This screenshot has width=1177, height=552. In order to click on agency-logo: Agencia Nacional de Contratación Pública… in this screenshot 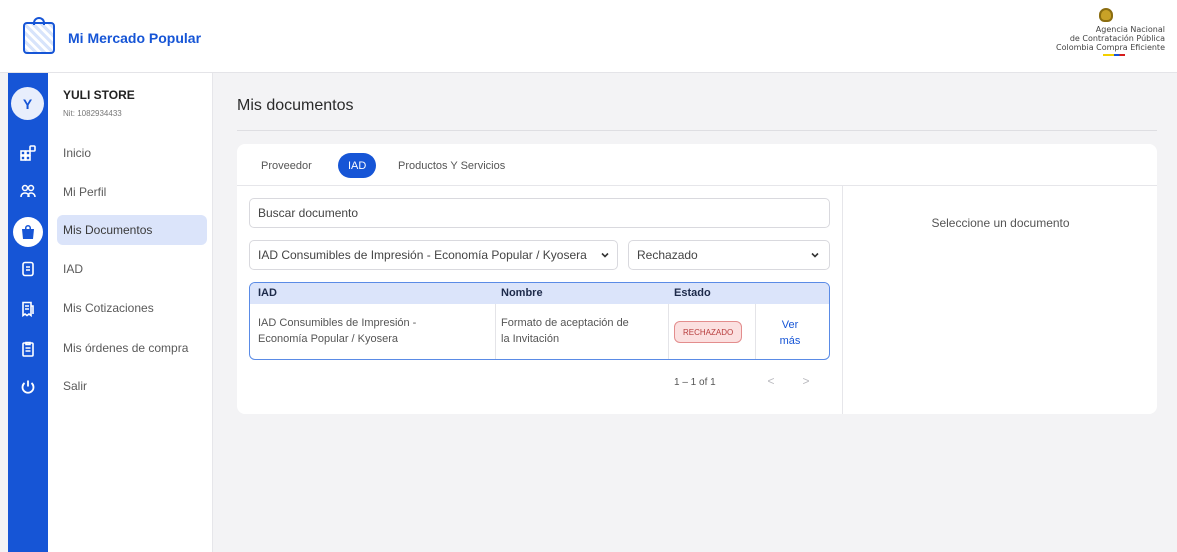, I will do `click(1090, 32)`.